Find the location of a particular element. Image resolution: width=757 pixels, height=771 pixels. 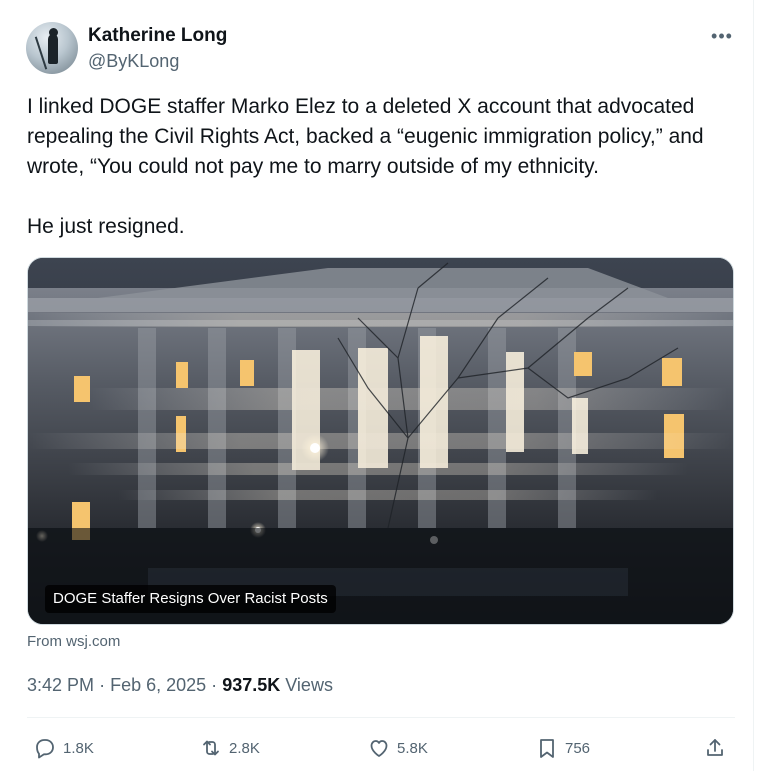

bookmark-icon is located at coordinates (547, 748).